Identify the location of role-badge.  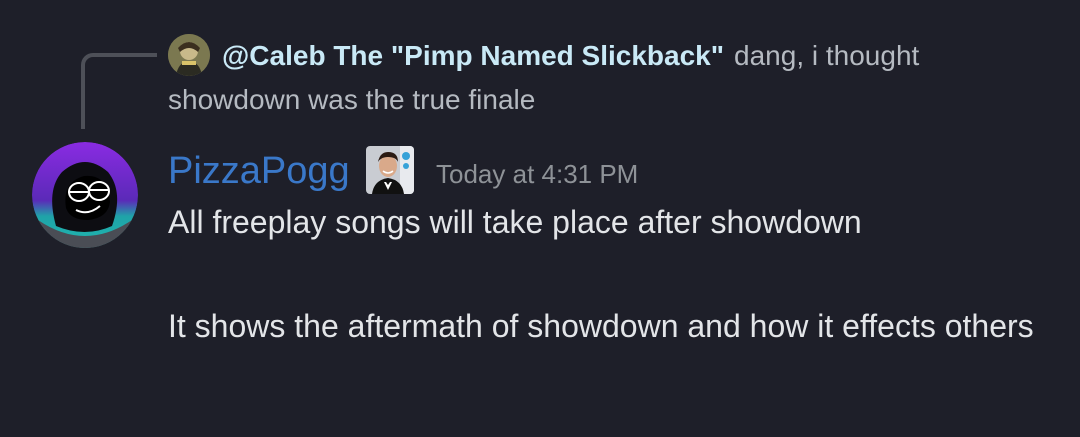
(390, 170).